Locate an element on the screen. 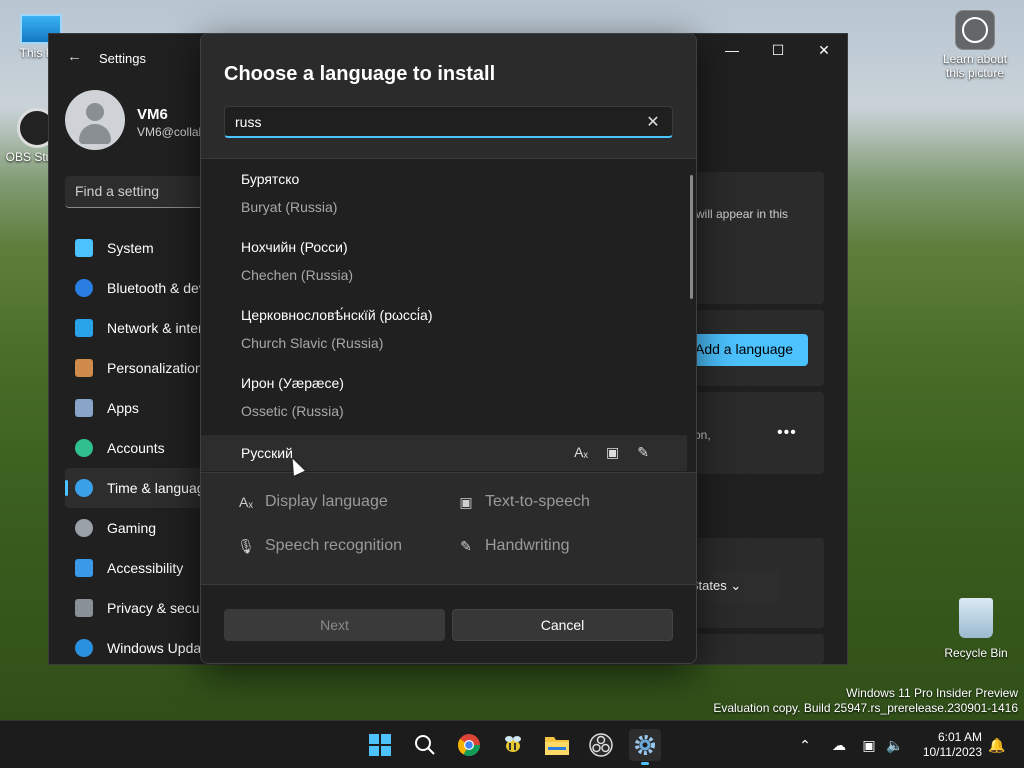  nav-item-accounts: Accounts is located at coordinates (140, 448).